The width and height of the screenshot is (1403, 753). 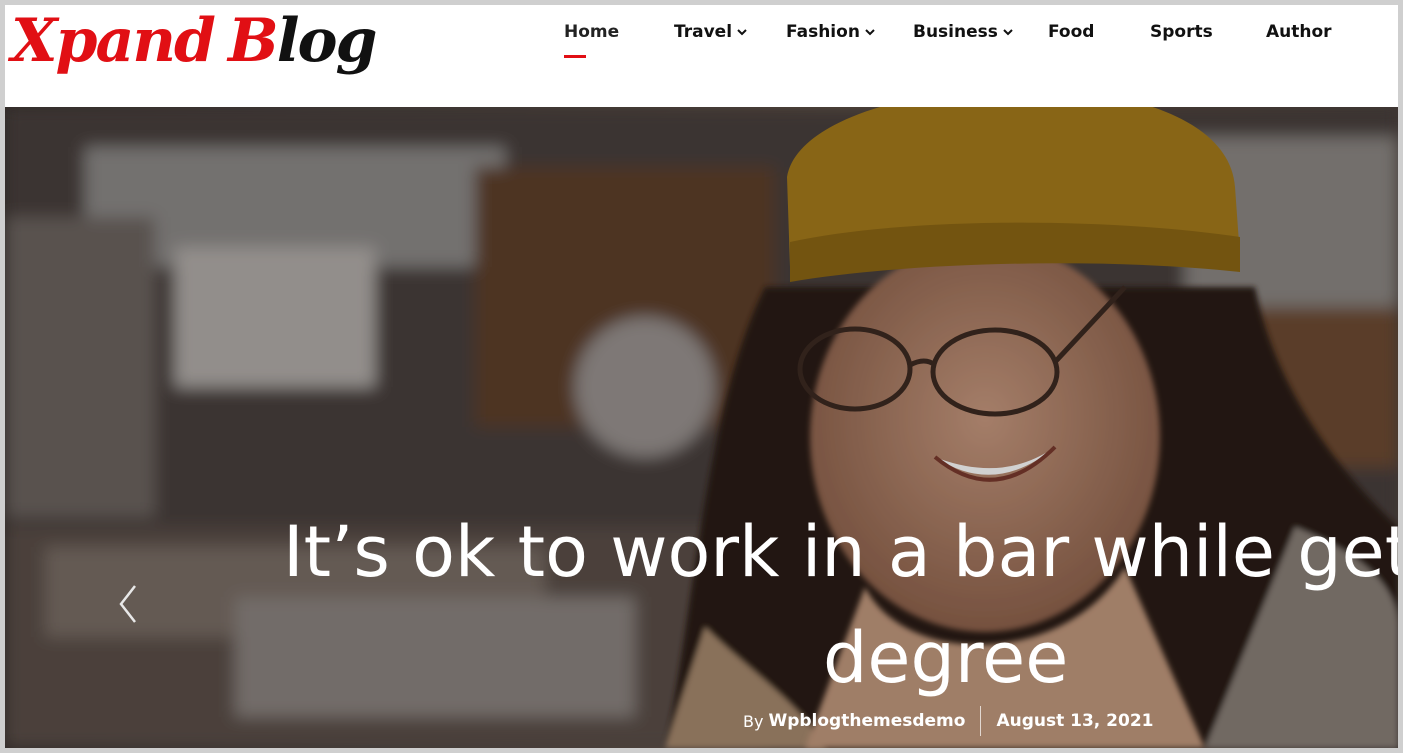 I want to click on nav-author-label: Author, so click(x=1299, y=32).